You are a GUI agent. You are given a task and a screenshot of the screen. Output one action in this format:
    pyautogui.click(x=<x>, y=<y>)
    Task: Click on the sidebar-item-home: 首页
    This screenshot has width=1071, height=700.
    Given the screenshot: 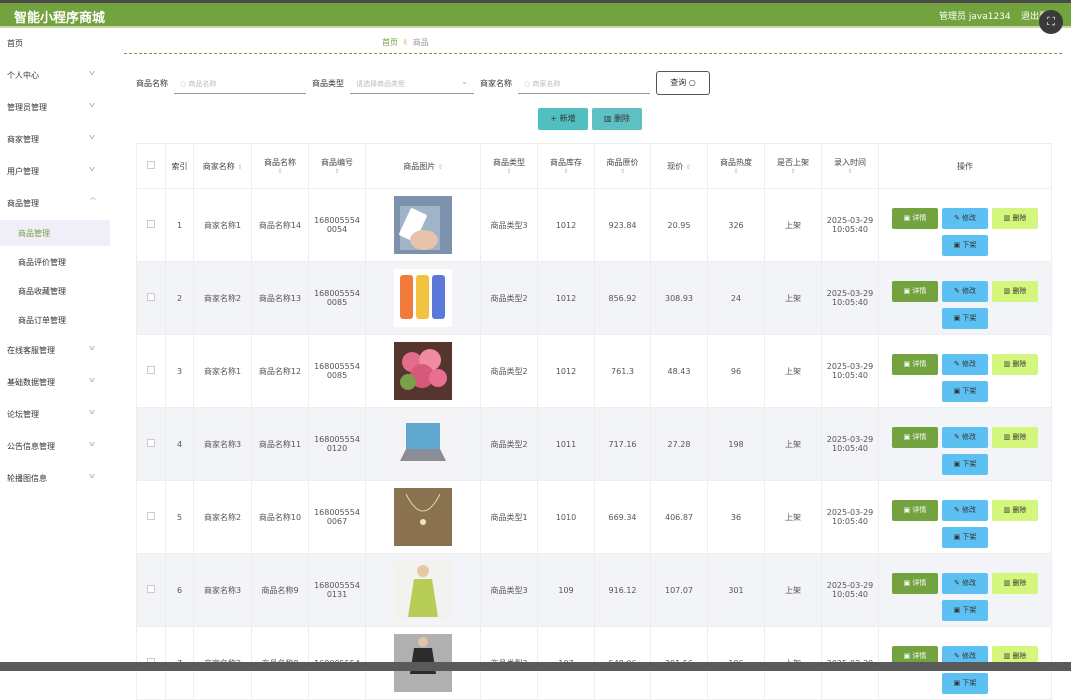 What is the action you would take?
    pyautogui.click(x=55, y=43)
    